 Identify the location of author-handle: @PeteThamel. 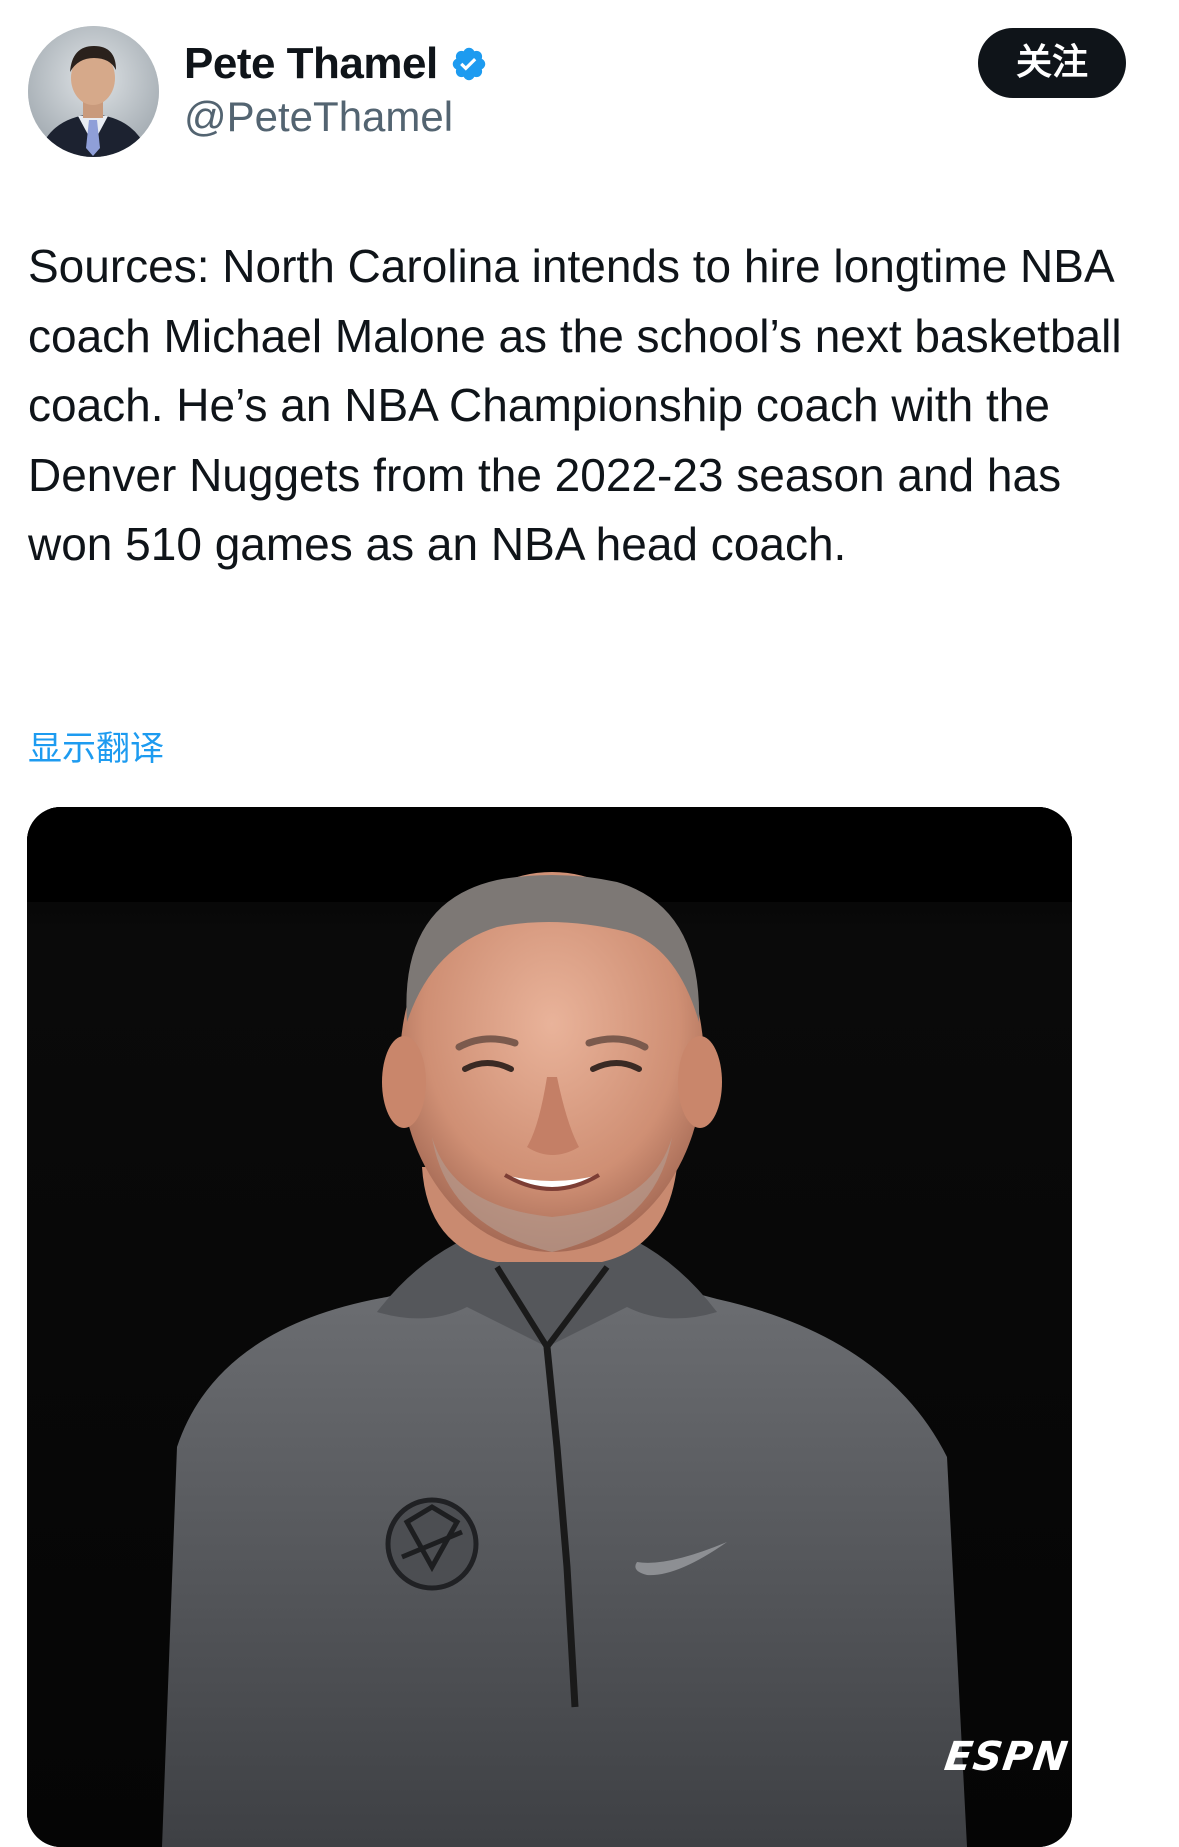
(318, 117).